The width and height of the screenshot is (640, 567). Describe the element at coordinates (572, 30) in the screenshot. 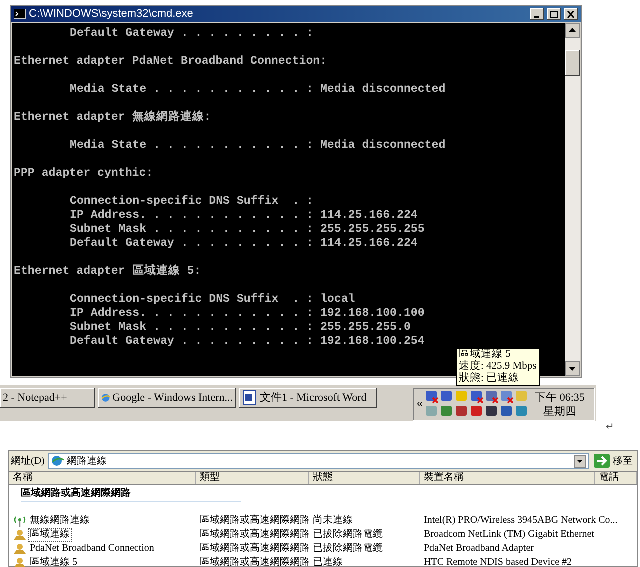

I see `scroll-up-icon` at that location.